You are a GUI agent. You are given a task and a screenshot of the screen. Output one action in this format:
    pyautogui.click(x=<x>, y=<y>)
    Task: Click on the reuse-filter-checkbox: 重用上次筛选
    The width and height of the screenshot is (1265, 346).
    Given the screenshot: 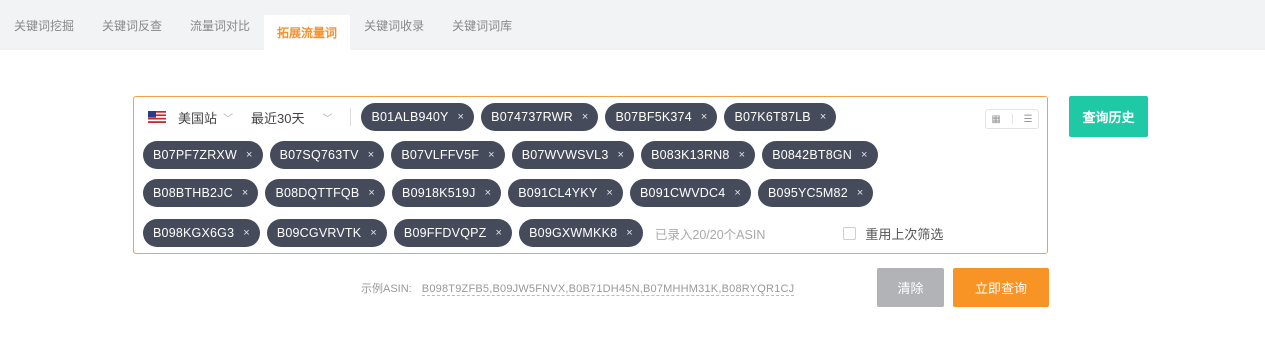 What is the action you would take?
    pyautogui.click(x=893, y=233)
    